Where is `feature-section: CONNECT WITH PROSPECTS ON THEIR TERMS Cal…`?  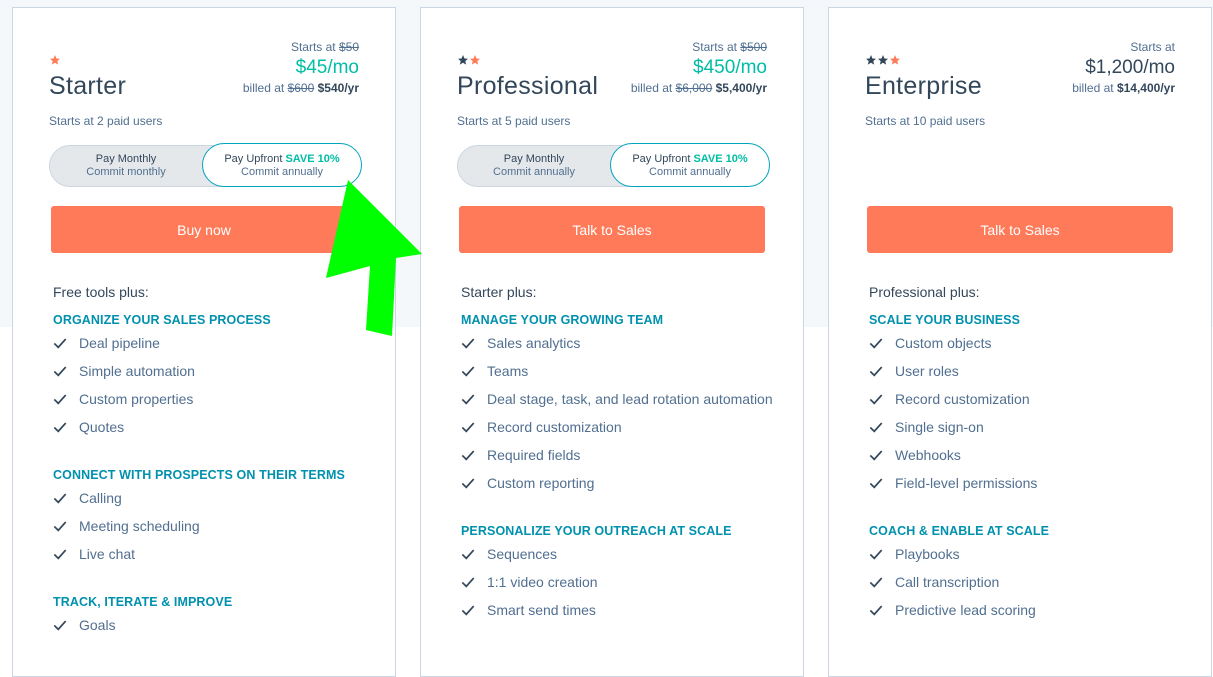 feature-section: CONNECT WITH PROSPECTS ON THEIR TERMS Cal… is located at coordinates (213, 517).